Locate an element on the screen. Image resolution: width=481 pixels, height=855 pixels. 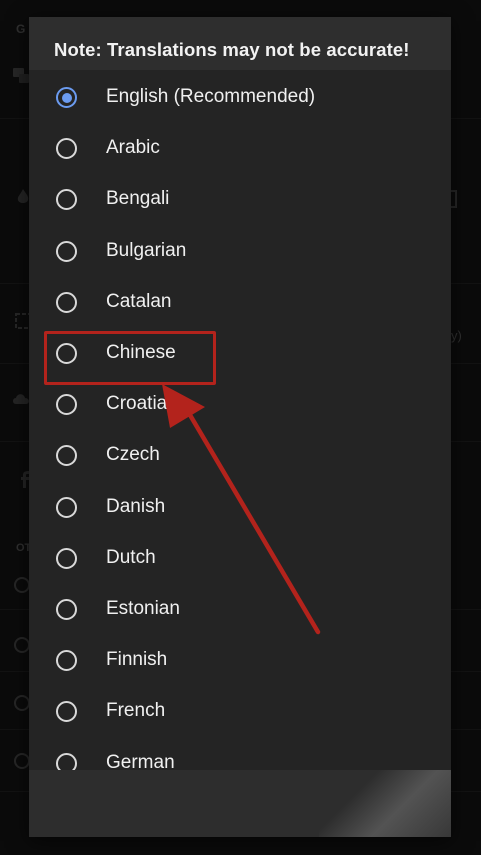
language-option: French is located at coordinates (240, 711).